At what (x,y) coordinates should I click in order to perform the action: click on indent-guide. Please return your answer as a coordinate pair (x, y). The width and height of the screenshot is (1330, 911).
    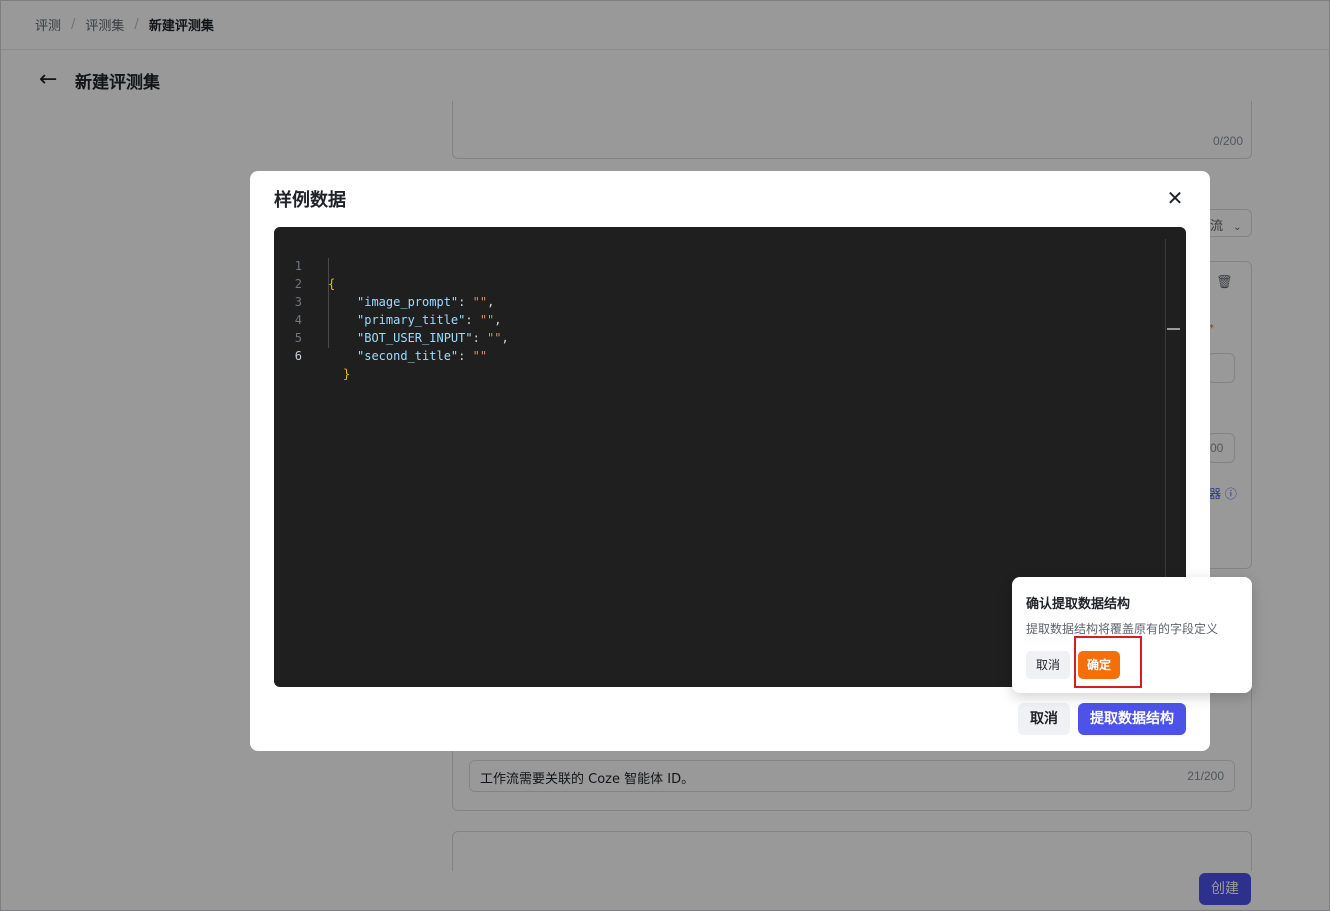
    Looking at the image, I should click on (328, 303).